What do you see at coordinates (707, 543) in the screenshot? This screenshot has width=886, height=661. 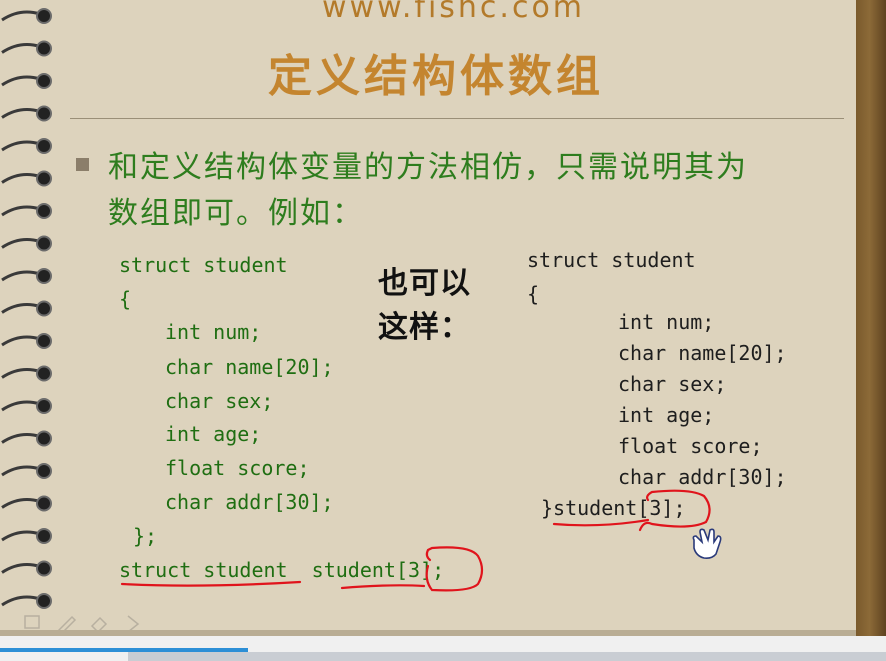 I see `hand-cursor-icon` at bounding box center [707, 543].